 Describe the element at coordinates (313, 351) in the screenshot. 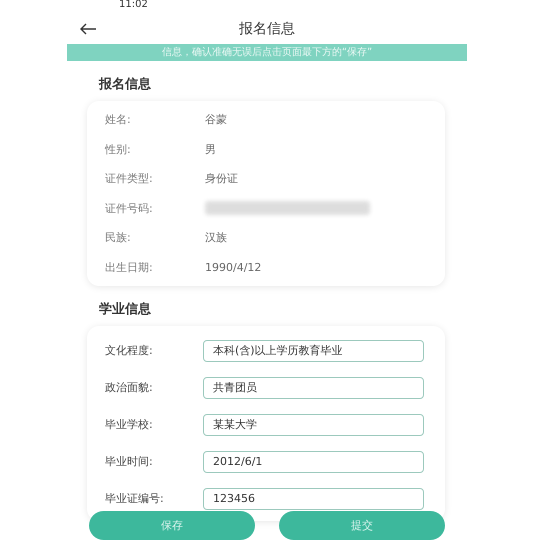

I see `input-field: 本科(含)以上学历教育毕业` at that location.